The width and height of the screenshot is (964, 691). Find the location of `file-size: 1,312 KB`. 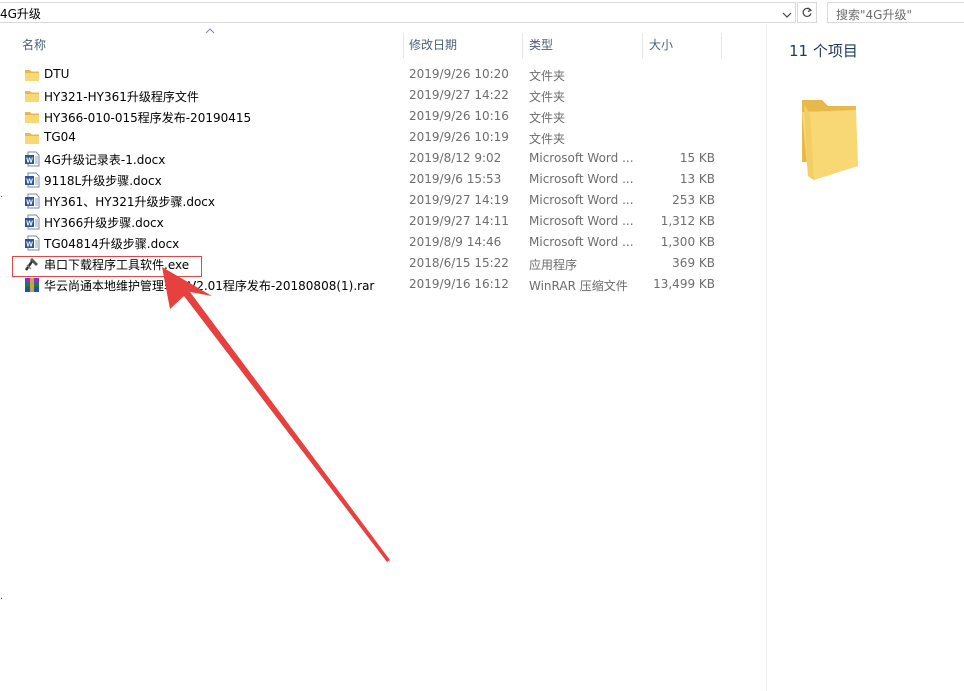

file-size: 1,312 KB is located at coordinates (687, 221).